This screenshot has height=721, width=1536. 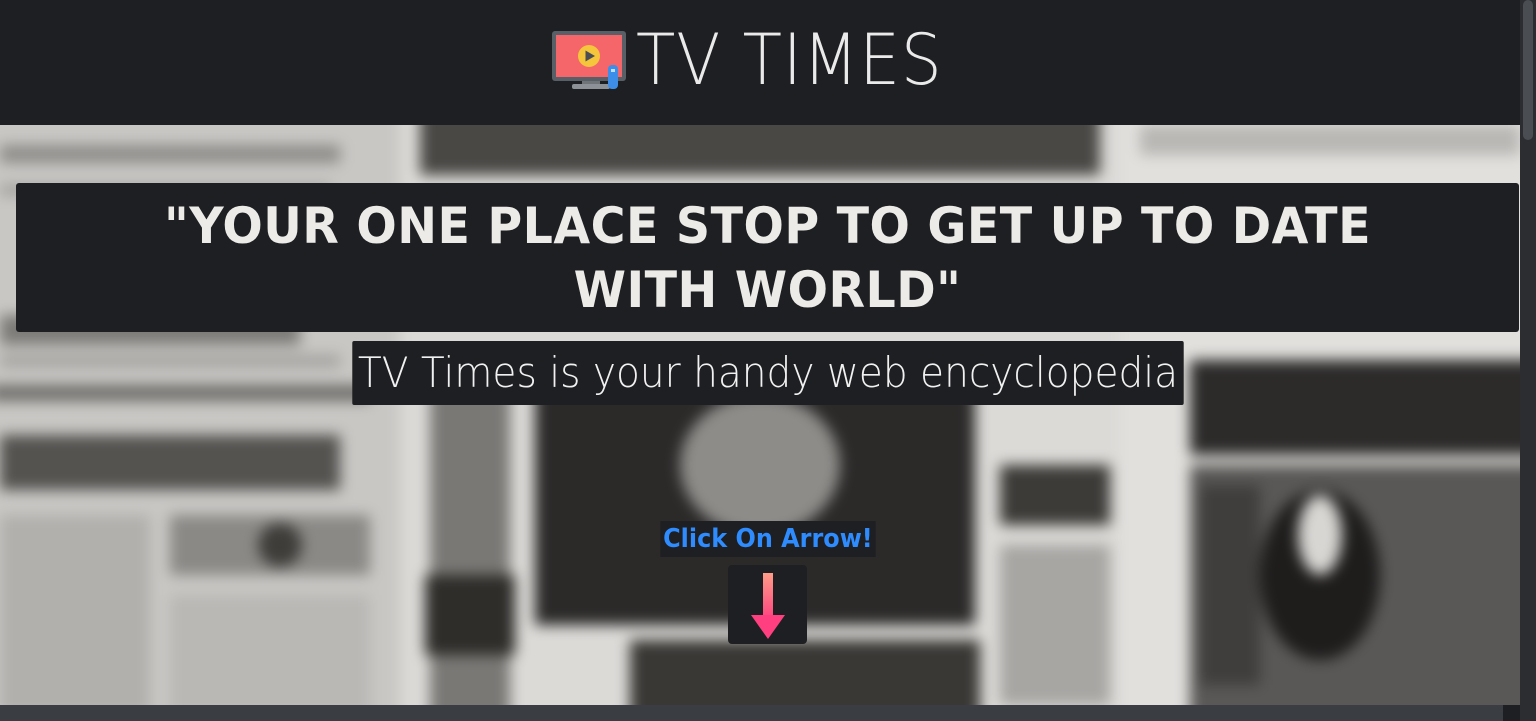 I want to click on scroll-down-button, so click(x=767, y=604).